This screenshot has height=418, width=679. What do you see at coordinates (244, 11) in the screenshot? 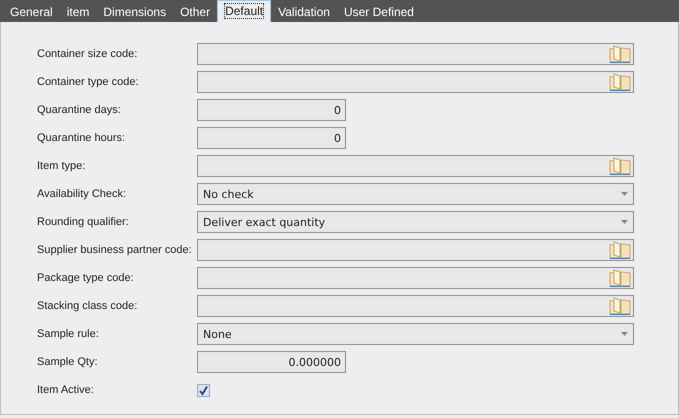
I see `tab: Default` at bounding box center [244, 11].